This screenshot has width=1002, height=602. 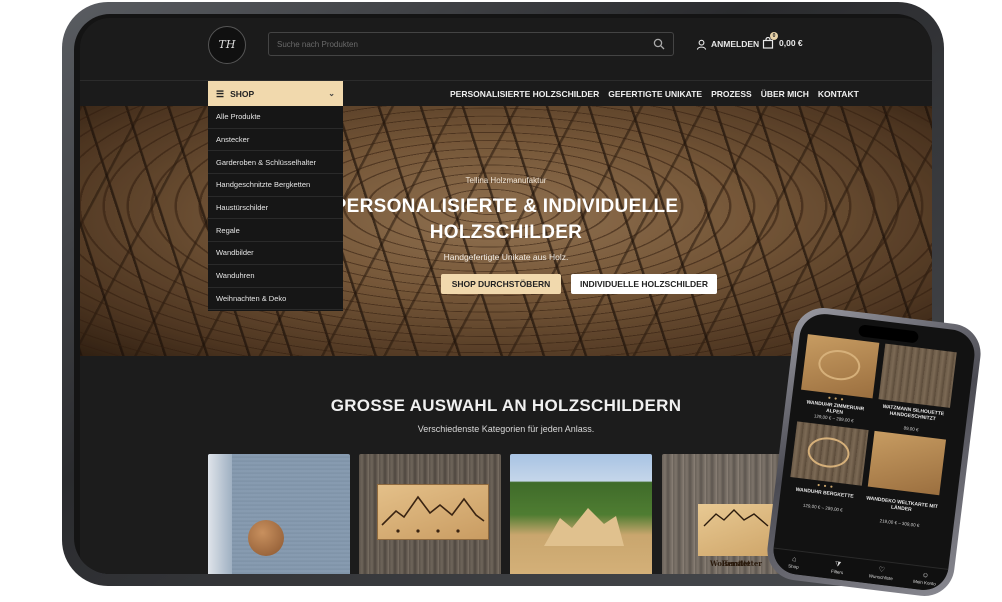 What do you see at coordinates (275, 253) in the screenshot?
I see `dropdown-item-wandbilder: Wandbilder` at bounding box center [275, 253].